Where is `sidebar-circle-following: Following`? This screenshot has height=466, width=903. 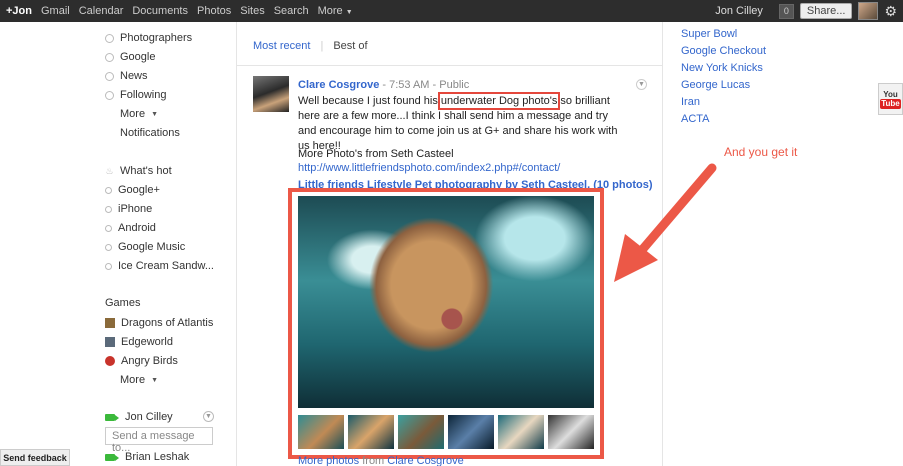
sidebar-circle-following: Following is located at coordinates (135, 95).